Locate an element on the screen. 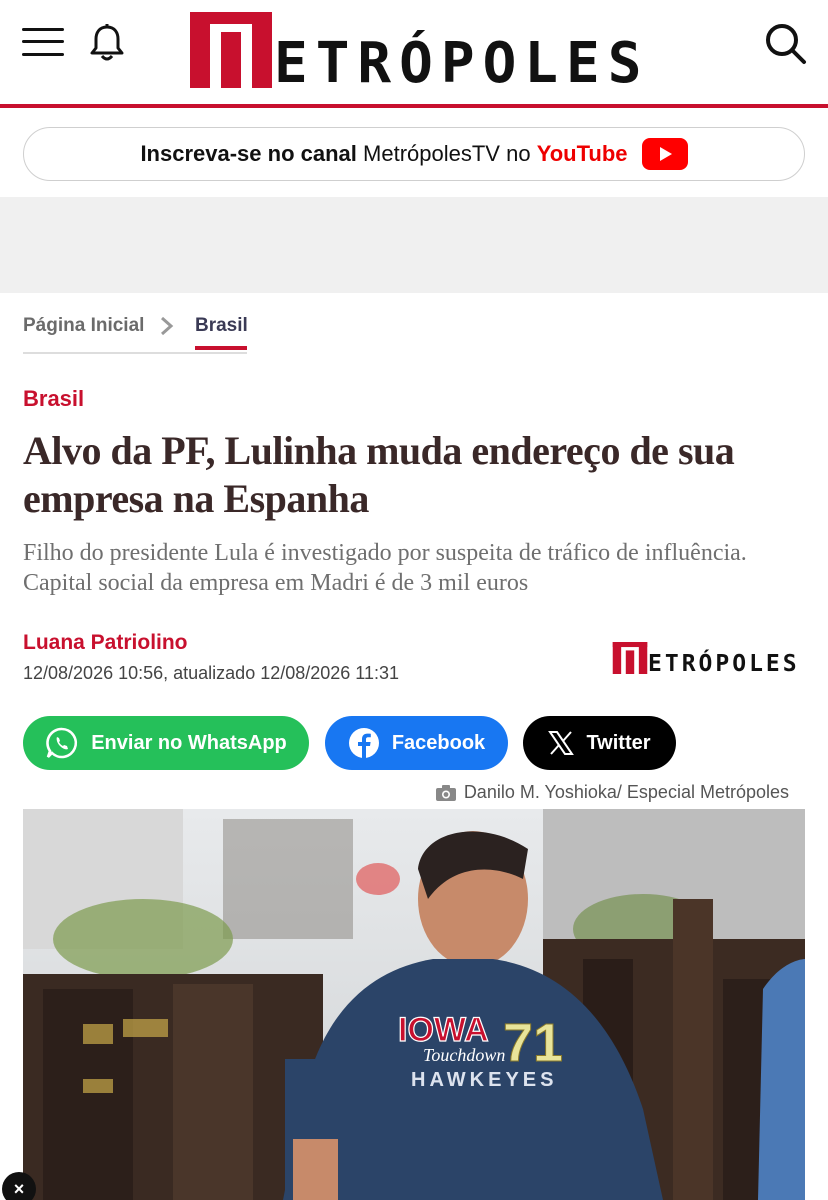 Image resolution: width=828 pixels, height=1200 pixels. small-logo-wordmark: ETRÓPOLES is located at coordinates (724, 664).